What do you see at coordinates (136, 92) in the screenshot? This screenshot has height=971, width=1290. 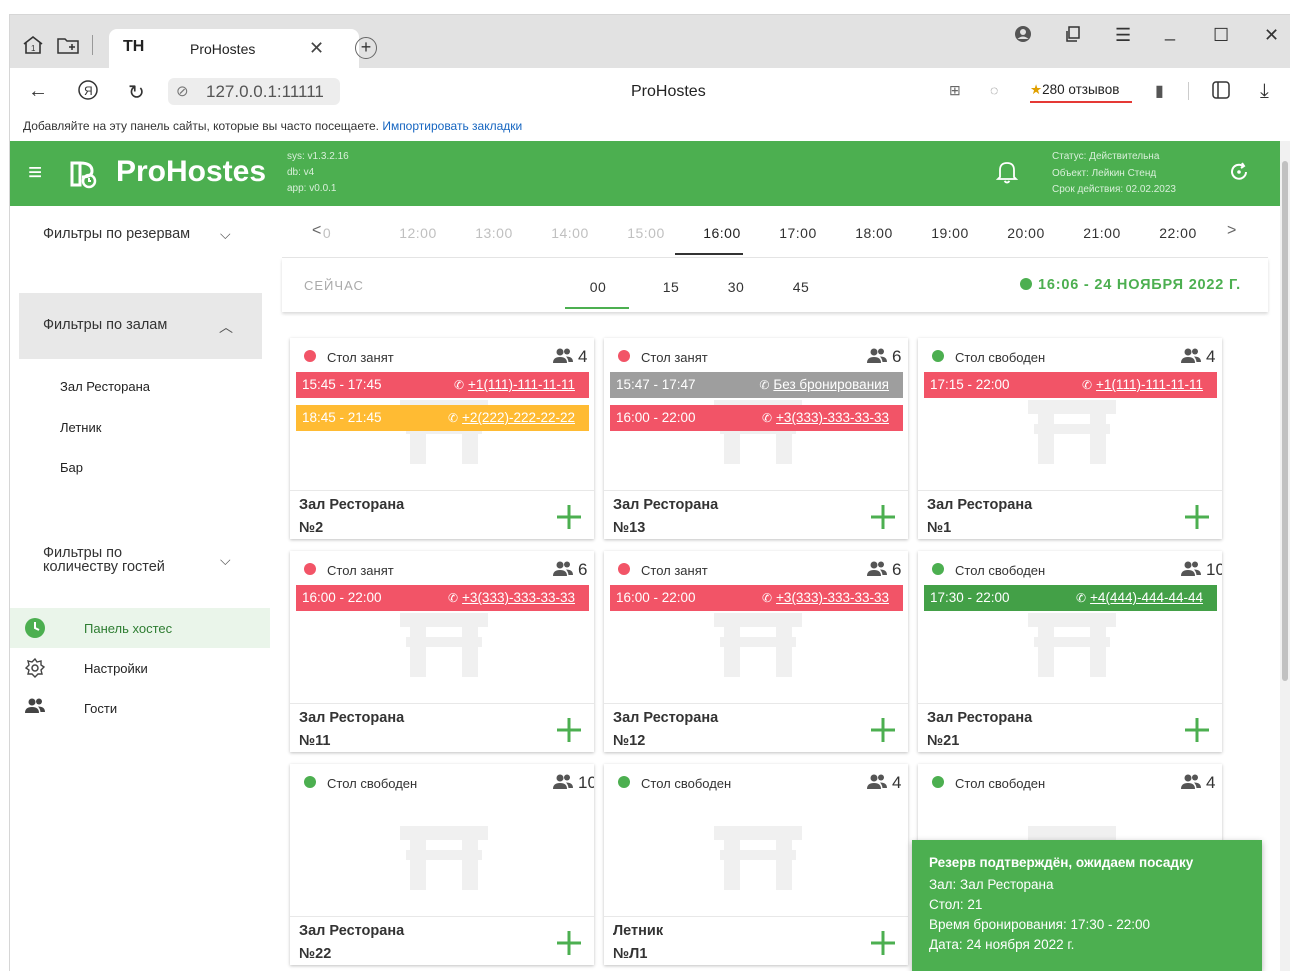 I see `reload-icon: ↻` at bounding box center [136, 92].